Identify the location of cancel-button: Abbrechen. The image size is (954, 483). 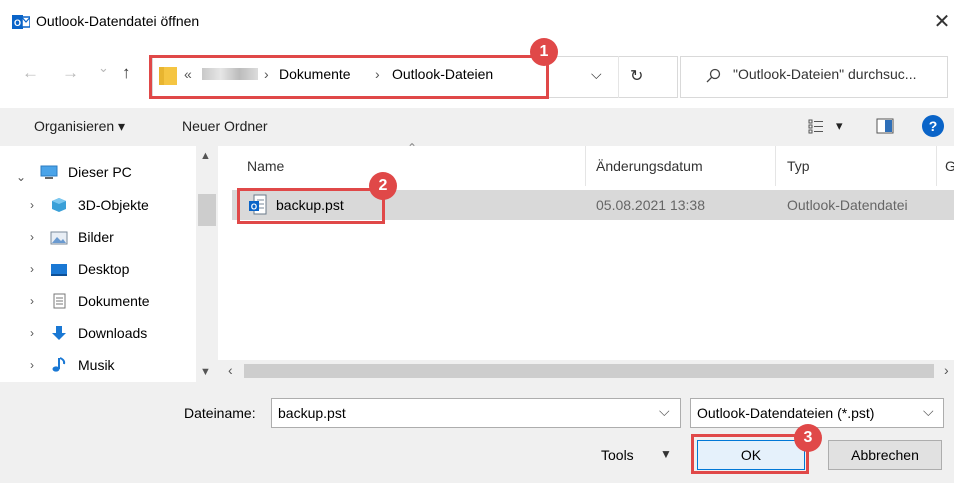
(885, 455).